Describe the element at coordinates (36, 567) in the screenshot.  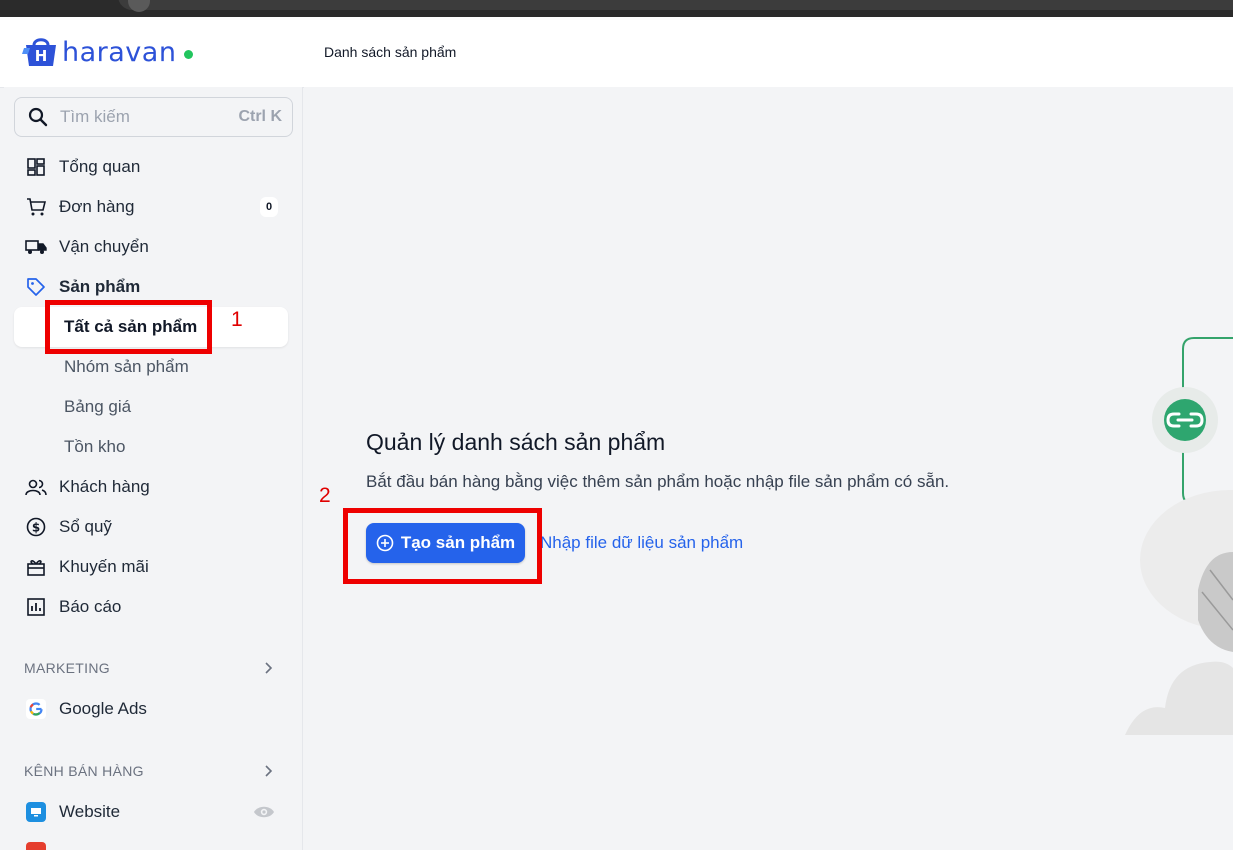
I see `gift-icon` at that location.